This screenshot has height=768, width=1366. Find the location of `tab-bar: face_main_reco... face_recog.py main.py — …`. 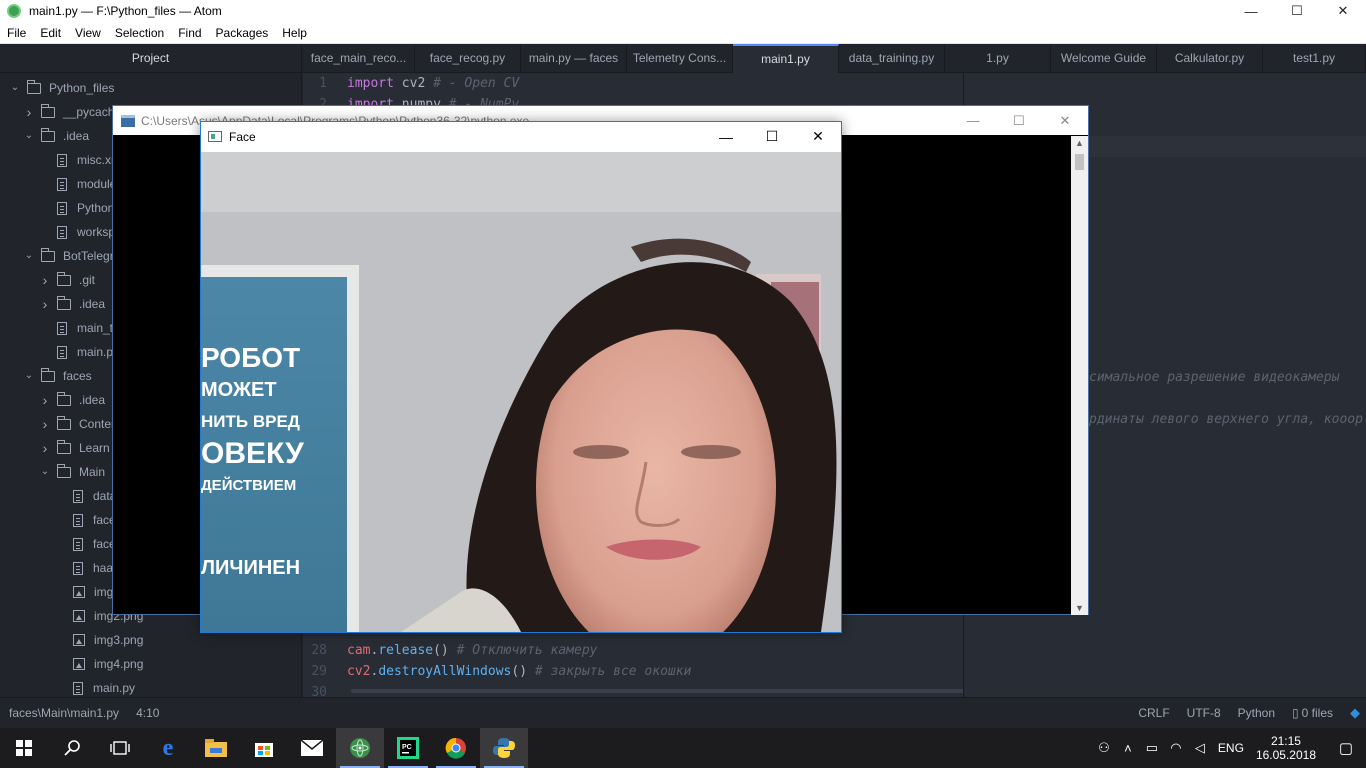

tab-bar: face_main_reco... face_recog.py main.py — … is located at coordinates (834, 58).